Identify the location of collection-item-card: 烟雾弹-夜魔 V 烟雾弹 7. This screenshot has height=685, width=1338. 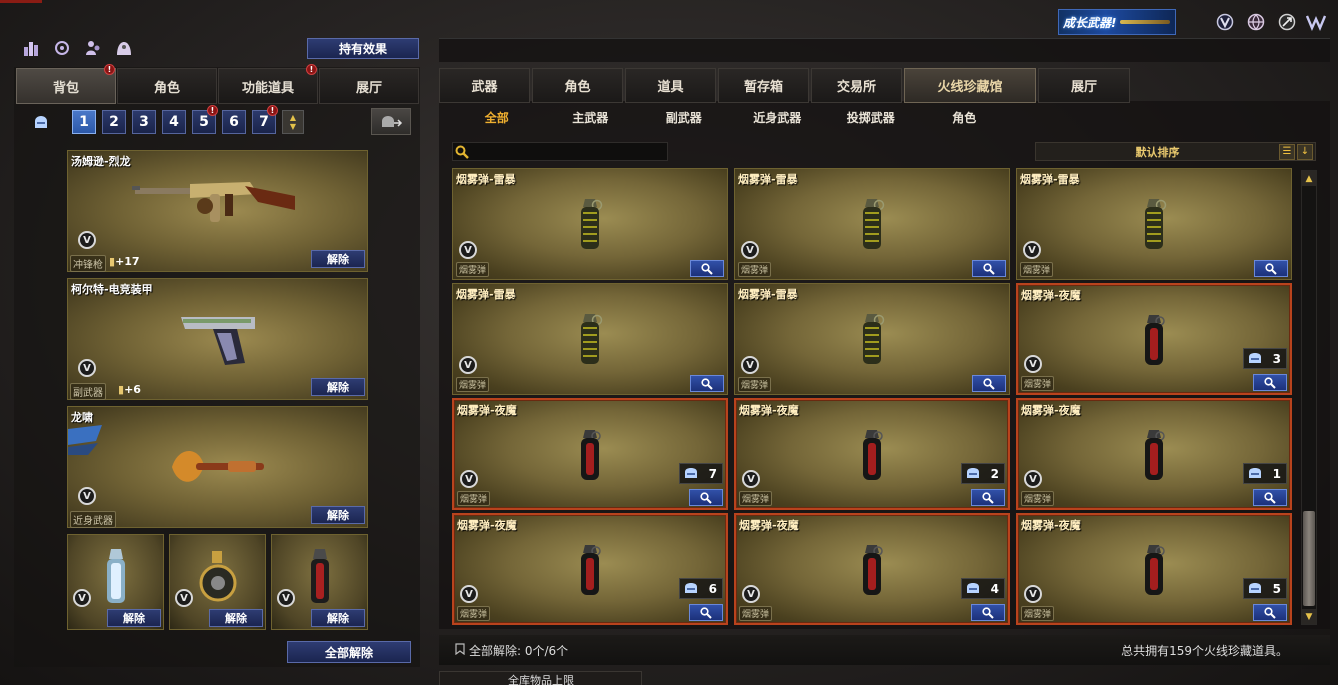
(590, 454).